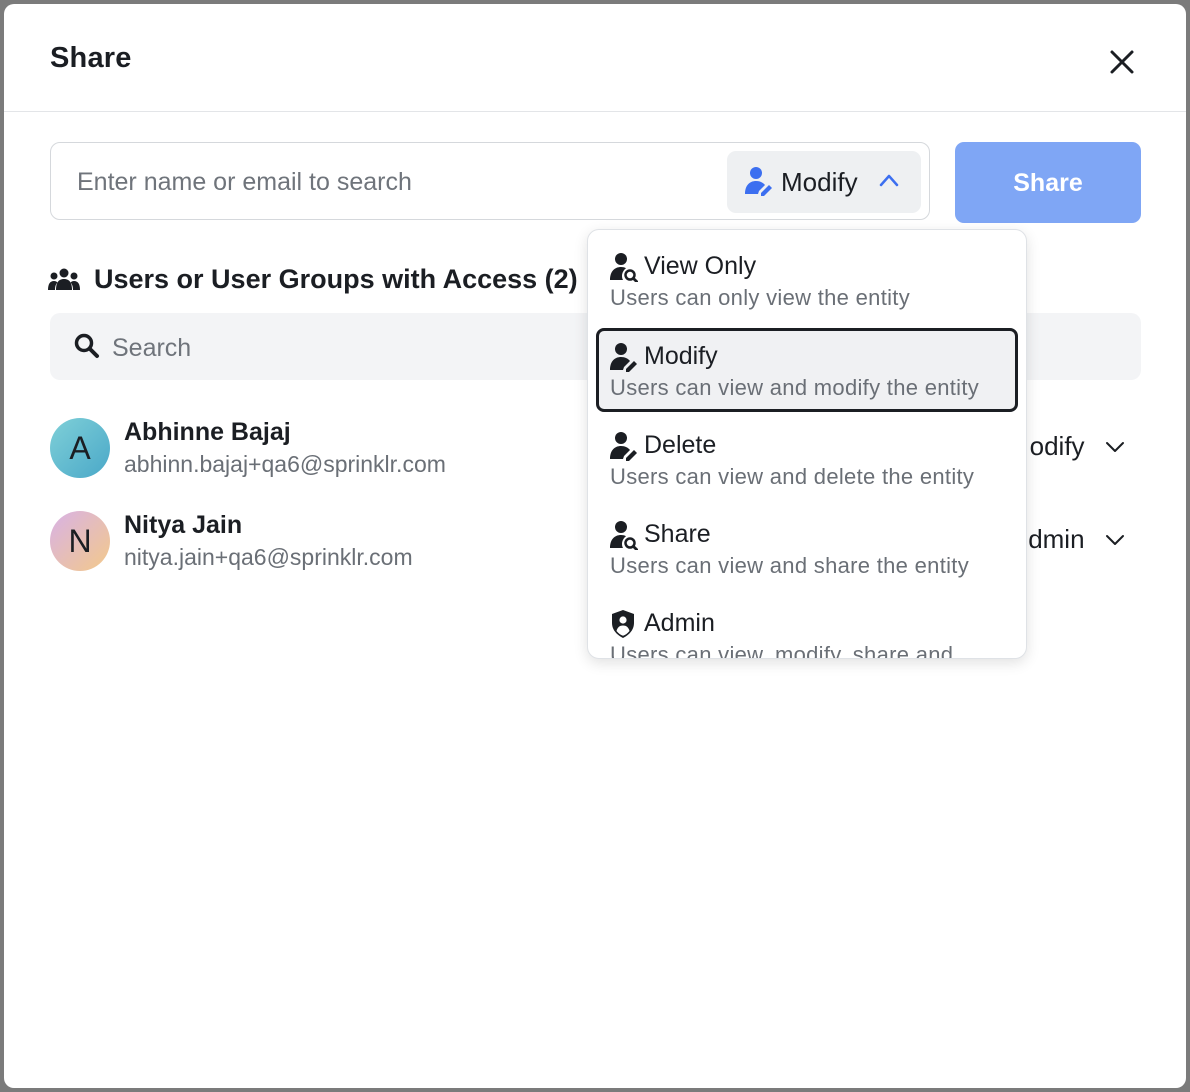 The width and height of the screenshot is (1190, 1092). I want to click on option-label: Share, so click(677, 534).